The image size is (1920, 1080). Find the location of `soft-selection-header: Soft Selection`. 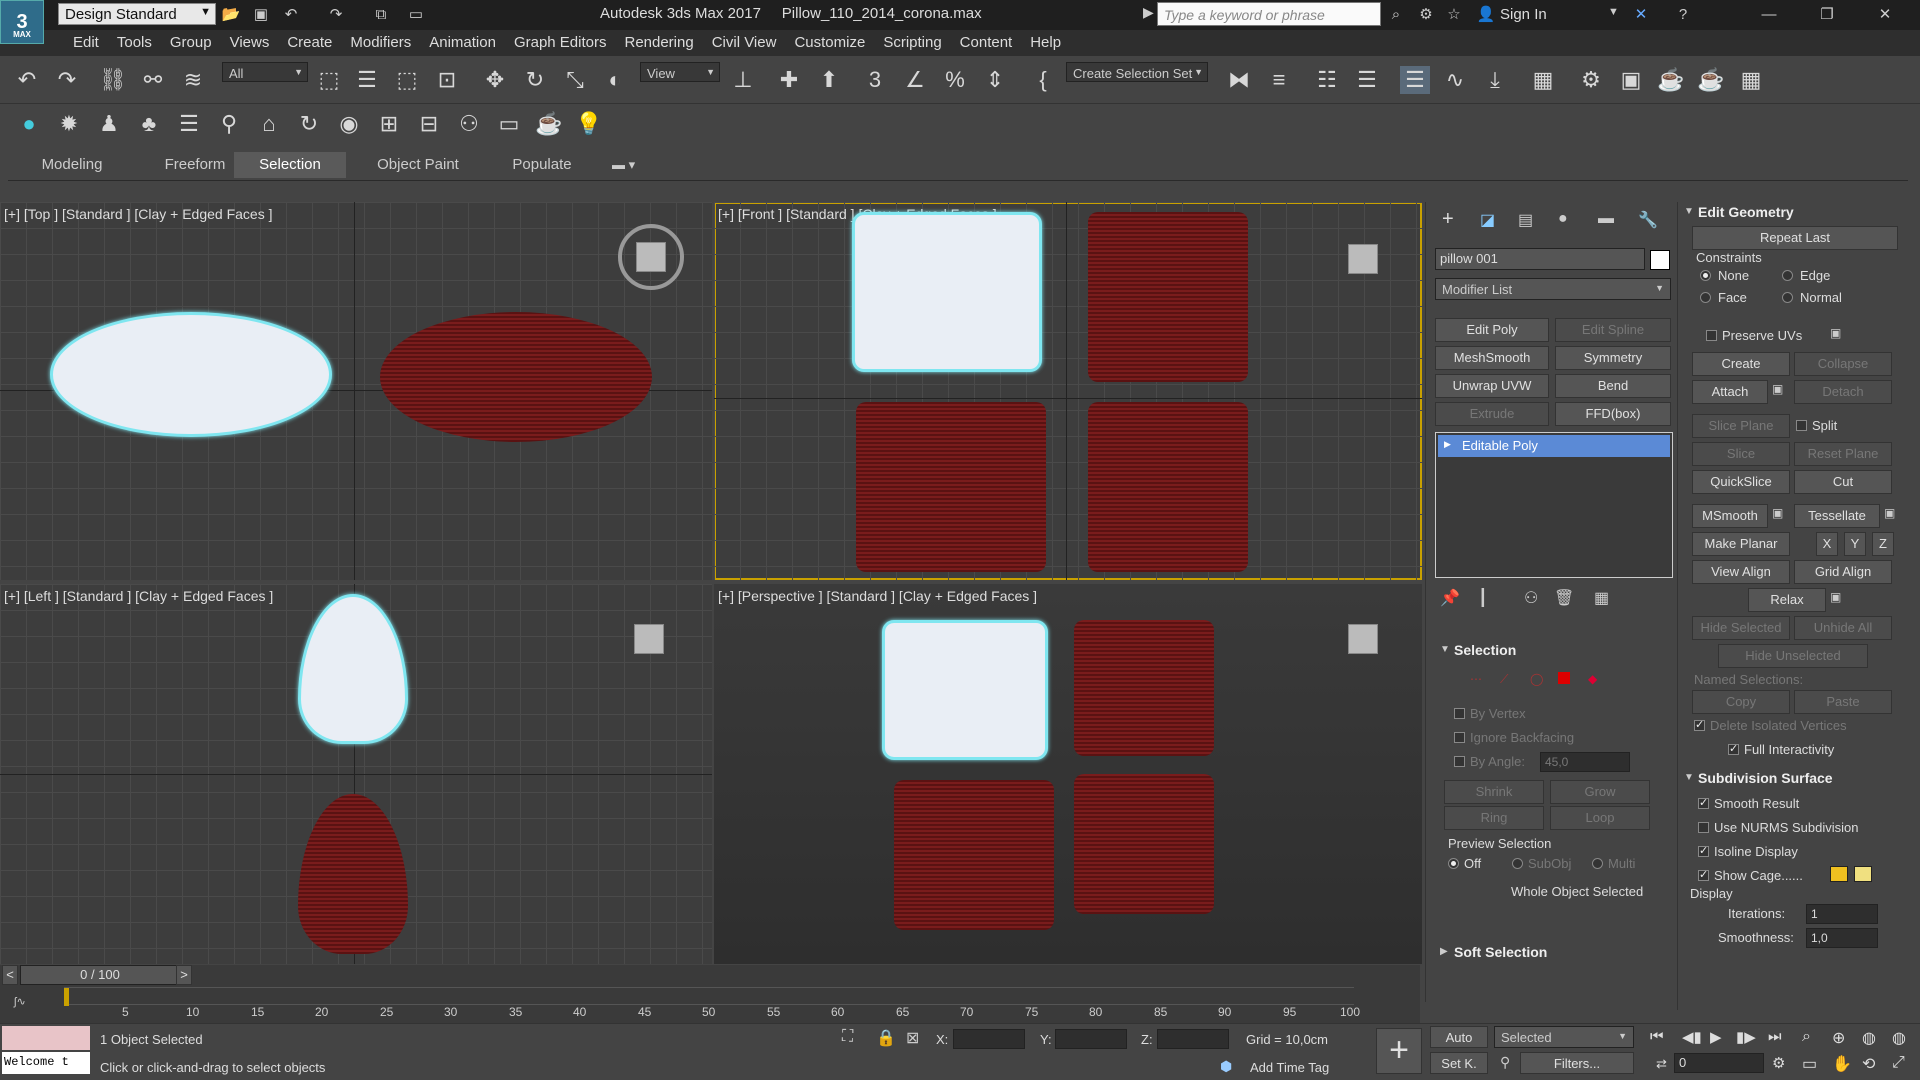

soft-selection-header: Soft Selection is located at coordinates (1500, 952).